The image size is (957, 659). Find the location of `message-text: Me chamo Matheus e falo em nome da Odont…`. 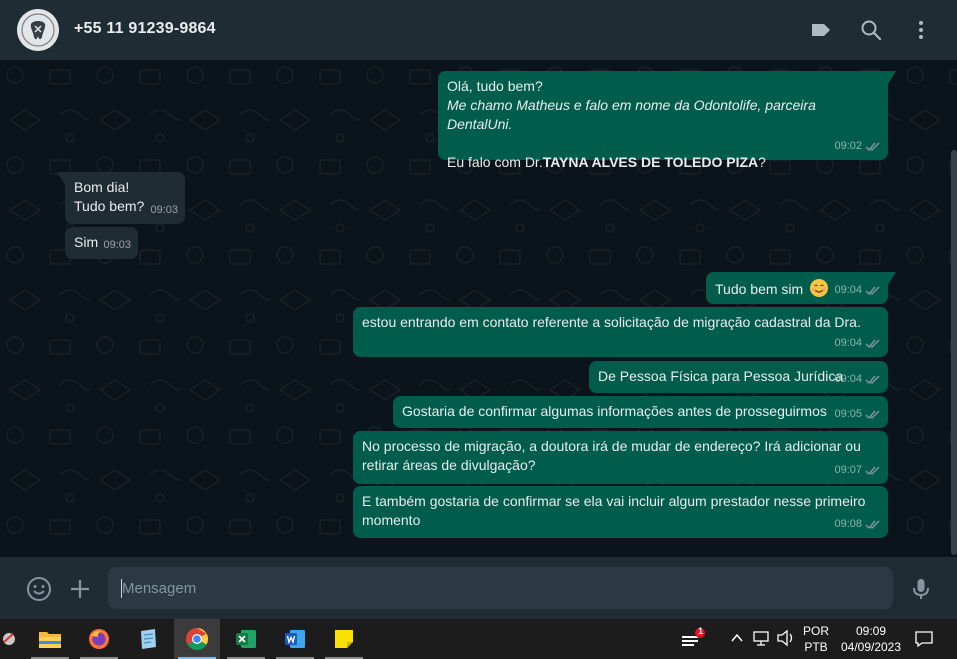

message-text: Me chamo Matheus e falo em nome da Odont… is located at coordinates (631, 114).